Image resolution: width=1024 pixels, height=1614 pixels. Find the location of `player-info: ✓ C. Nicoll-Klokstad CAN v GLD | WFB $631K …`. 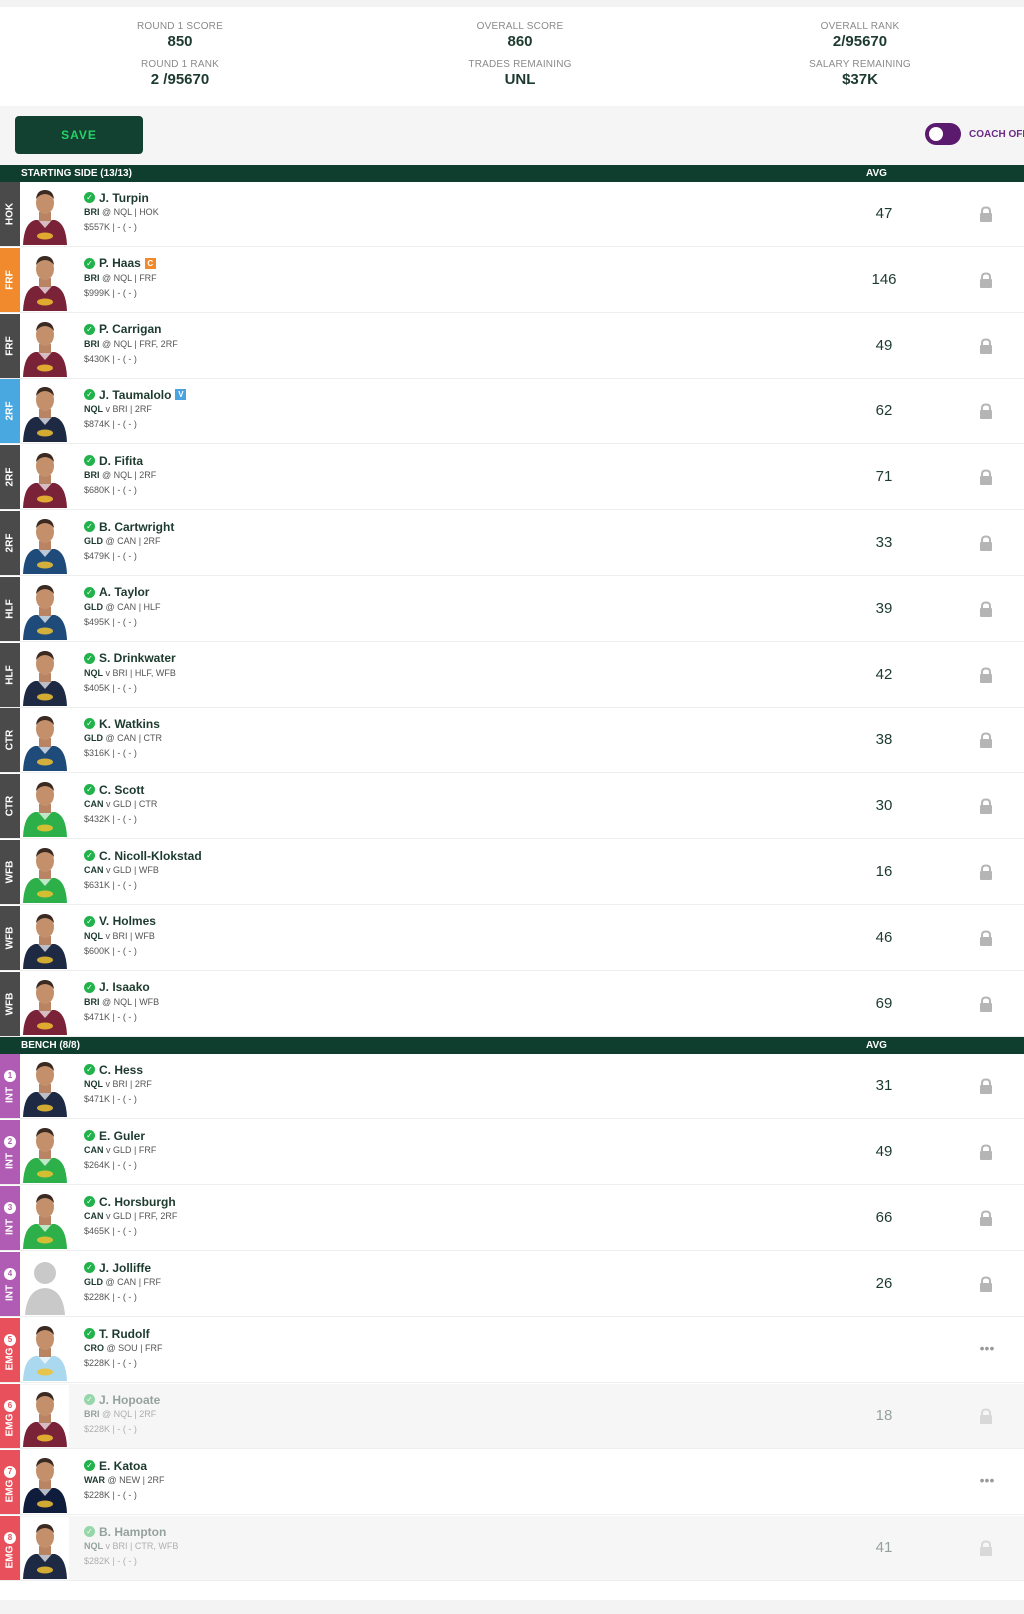

player-info: ✓ C. Nicoll-Klokstad CAN v GLD | WFB $631K … is located at coordinates (143, 870).